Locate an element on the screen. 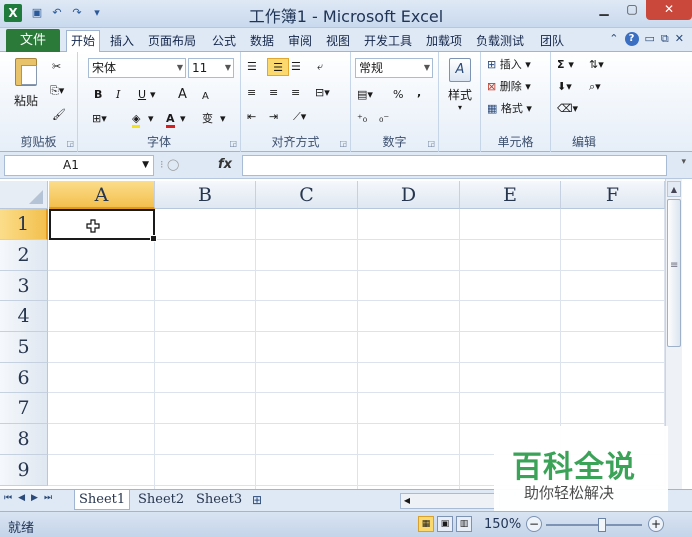  alignment-launcher-icon: ◲ is located at coordinates (343, 143).